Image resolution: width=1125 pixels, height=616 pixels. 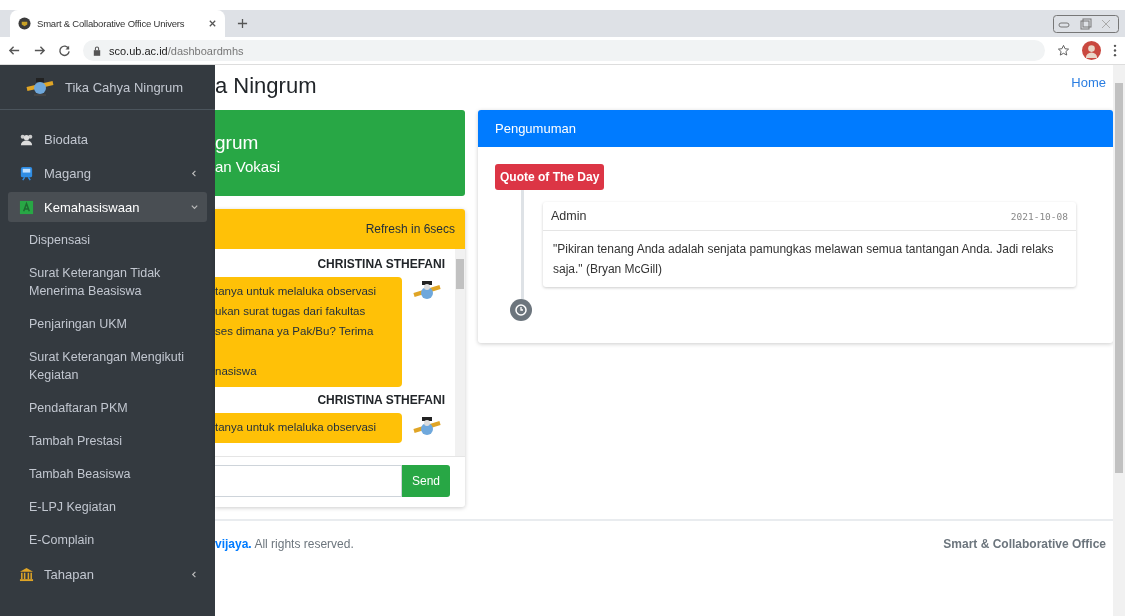 I want to click on submenu-link: Tambah Prestasi, so click(x=107, y=441).